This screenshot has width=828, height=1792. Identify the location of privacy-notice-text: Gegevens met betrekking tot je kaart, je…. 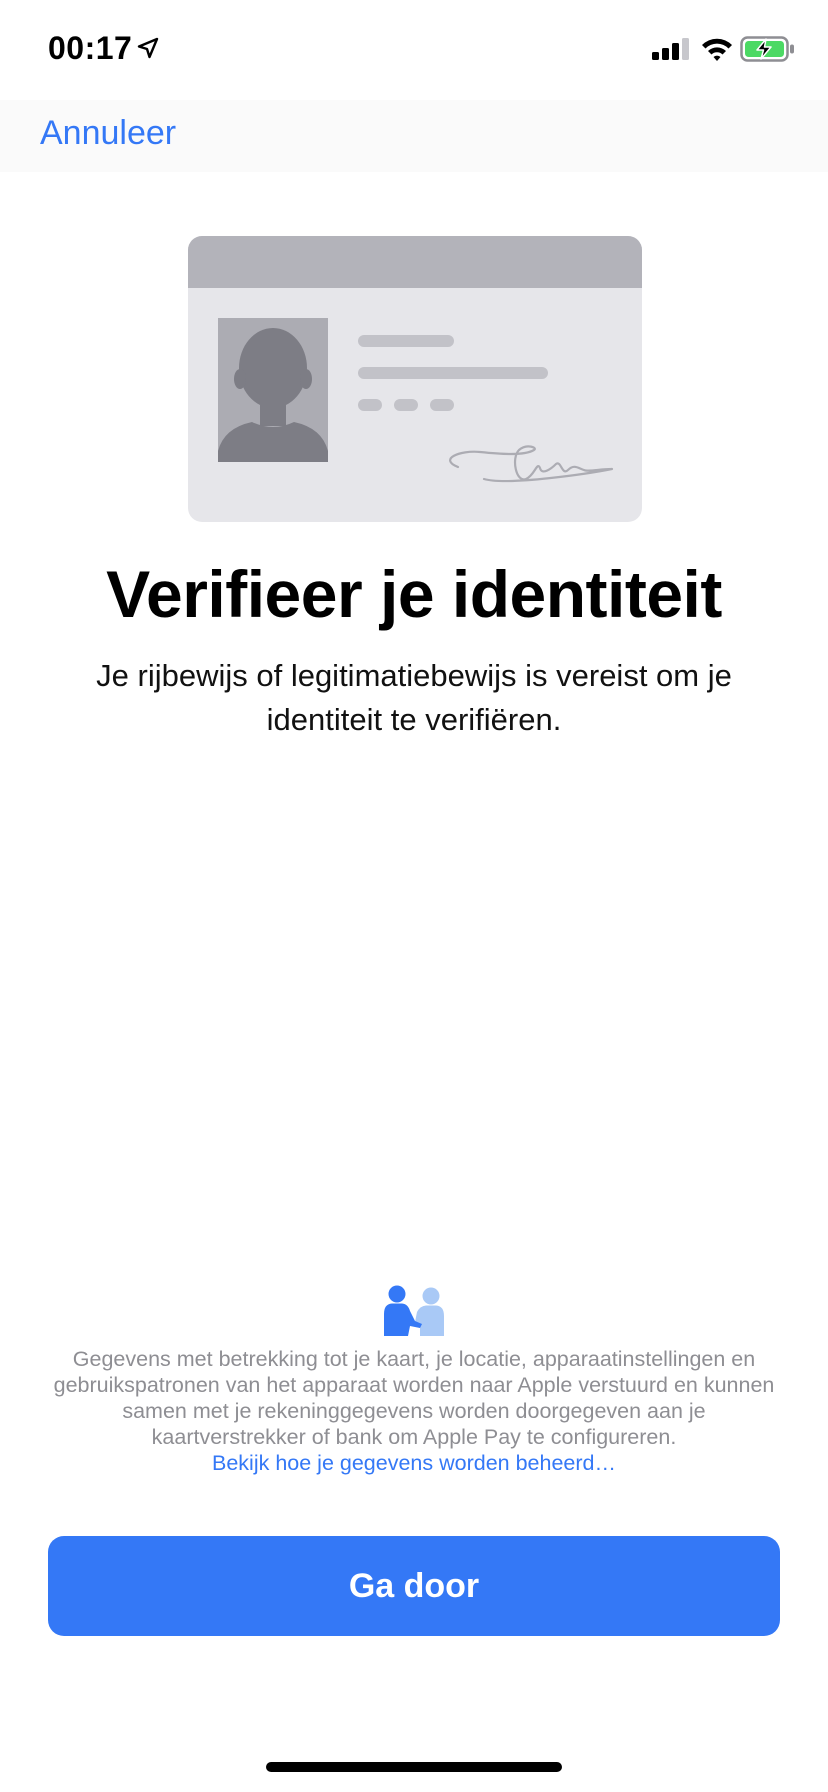
(414, 1398).